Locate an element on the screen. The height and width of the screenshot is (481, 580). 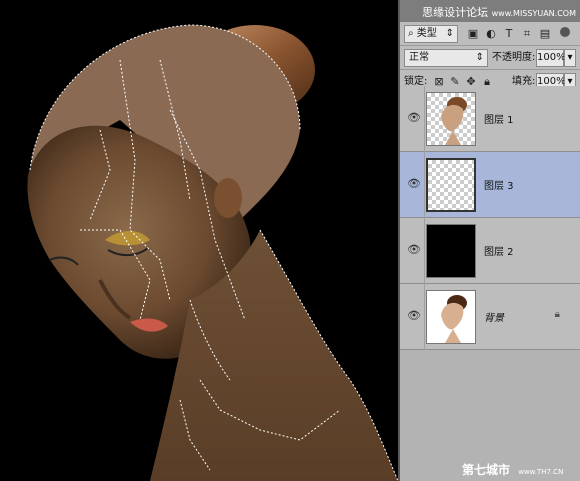
watermark-top: 思缘设计论坛 www.MISSYUAN.COM is located at coordinates (499, 12).